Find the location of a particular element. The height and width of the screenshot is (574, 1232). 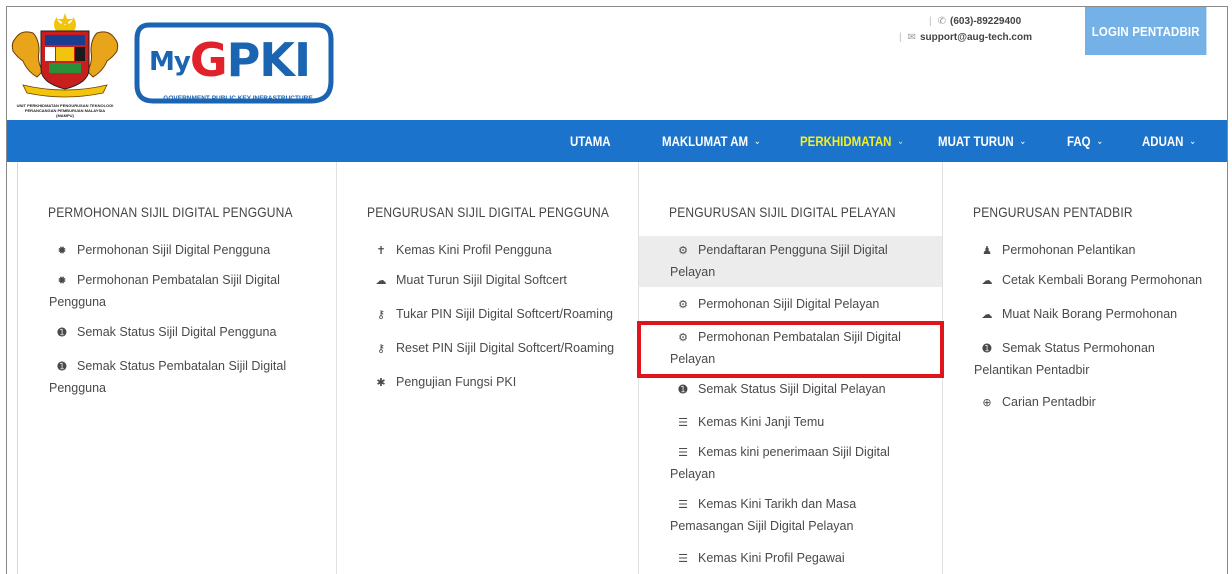

search-plus-icon: ⊕ is located at coordinates (987, 403).